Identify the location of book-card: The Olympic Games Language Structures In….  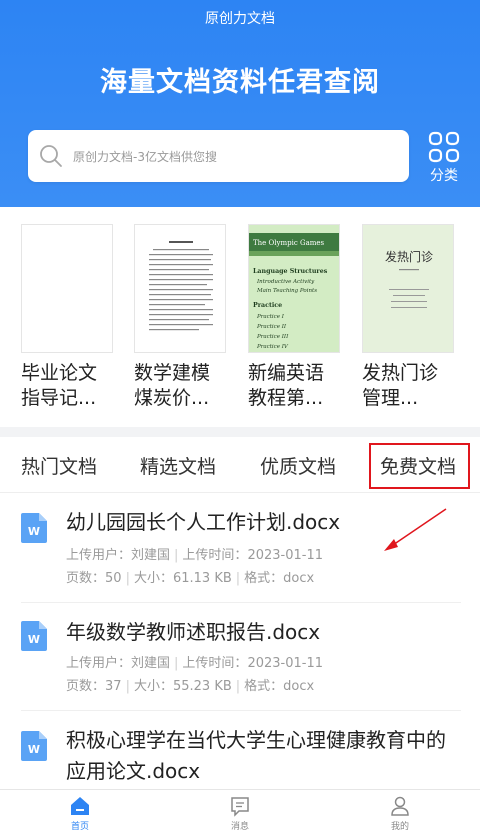
(295, 317).